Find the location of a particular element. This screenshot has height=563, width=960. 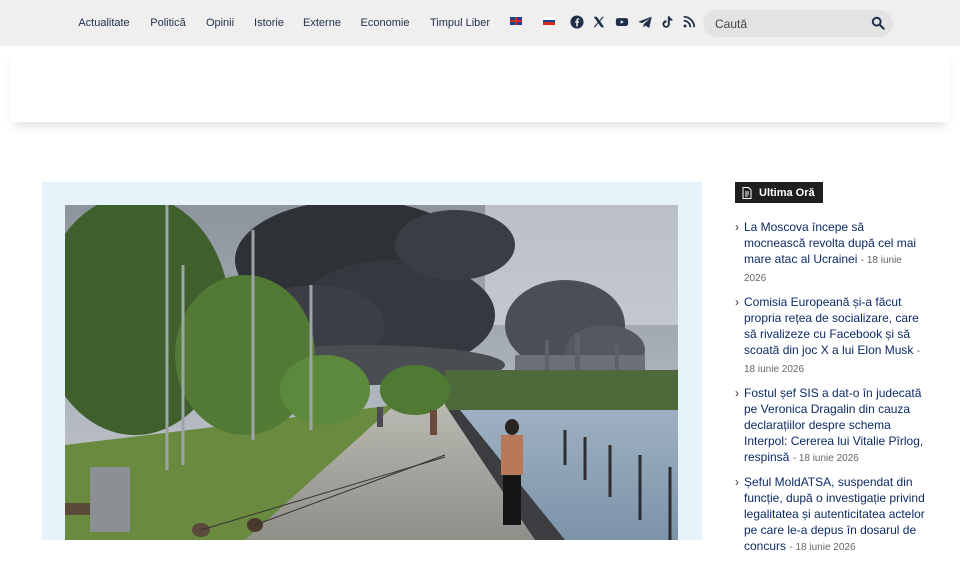

nav-item-opinii: Opinii is located at coordinates (220, 24).